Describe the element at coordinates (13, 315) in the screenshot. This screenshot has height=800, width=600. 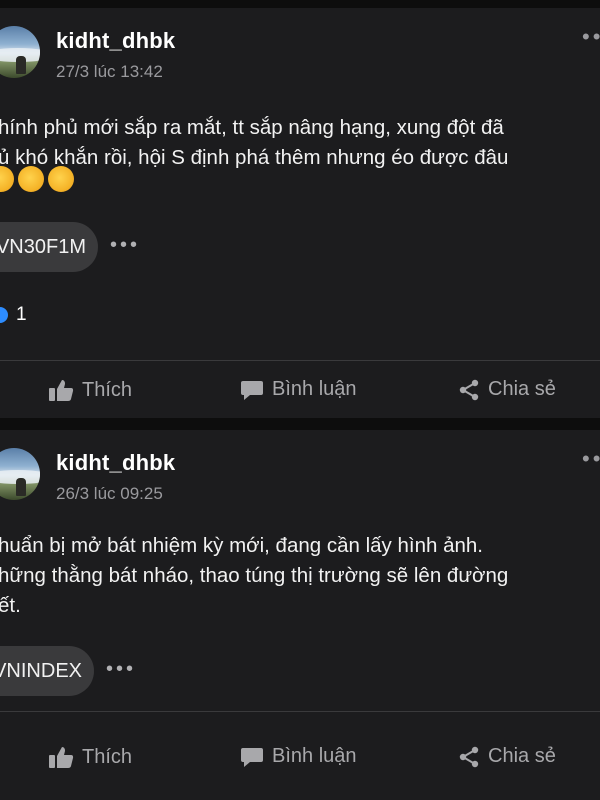
I see `reaction-summary: 1` at that location.